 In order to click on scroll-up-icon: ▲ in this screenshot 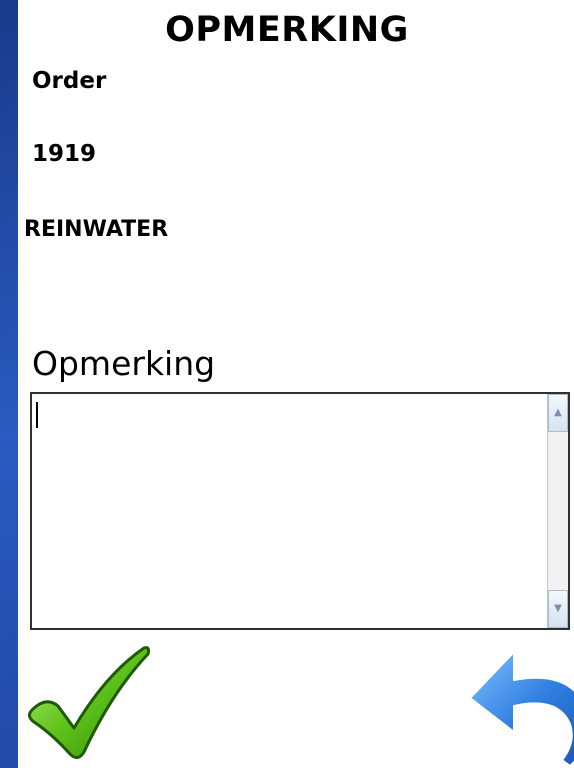, I will do `click(558, 413)`.